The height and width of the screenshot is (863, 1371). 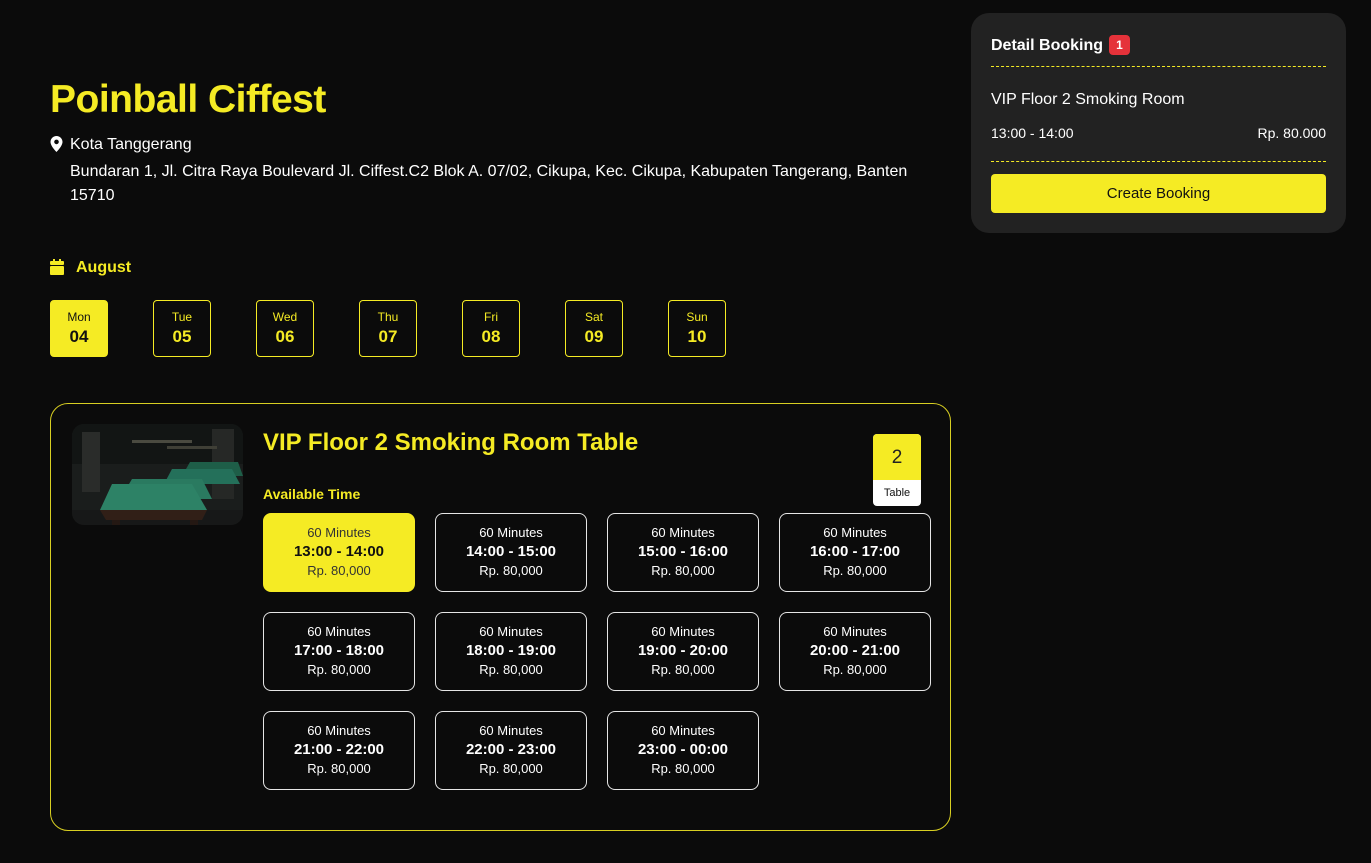 I want to click on venue-title: Poinball Ciffest, so click(x=188, y=99).